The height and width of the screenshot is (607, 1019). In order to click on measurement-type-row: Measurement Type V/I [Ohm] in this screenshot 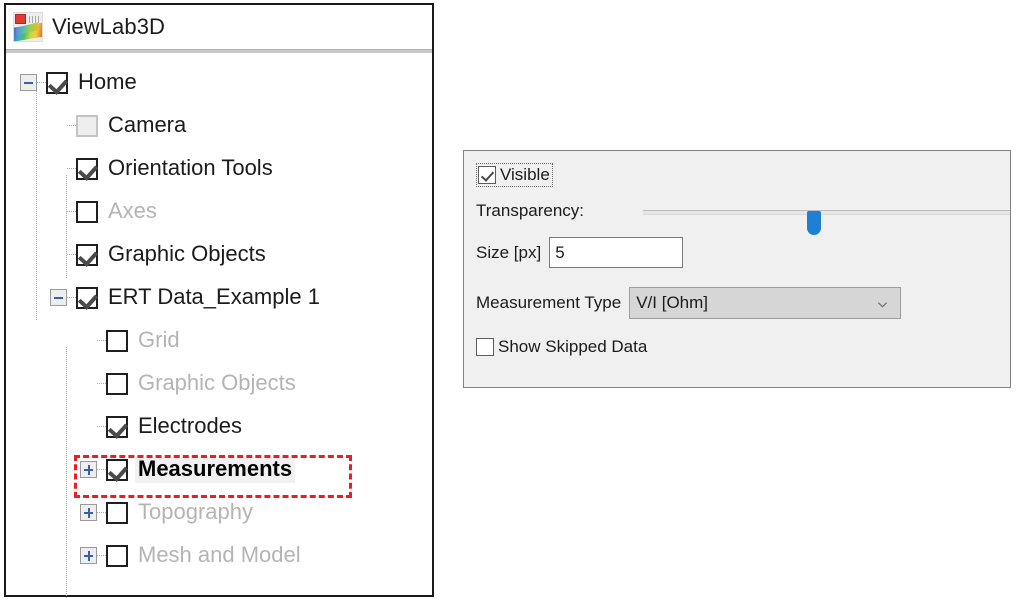, I will do `click(689, 303)`.